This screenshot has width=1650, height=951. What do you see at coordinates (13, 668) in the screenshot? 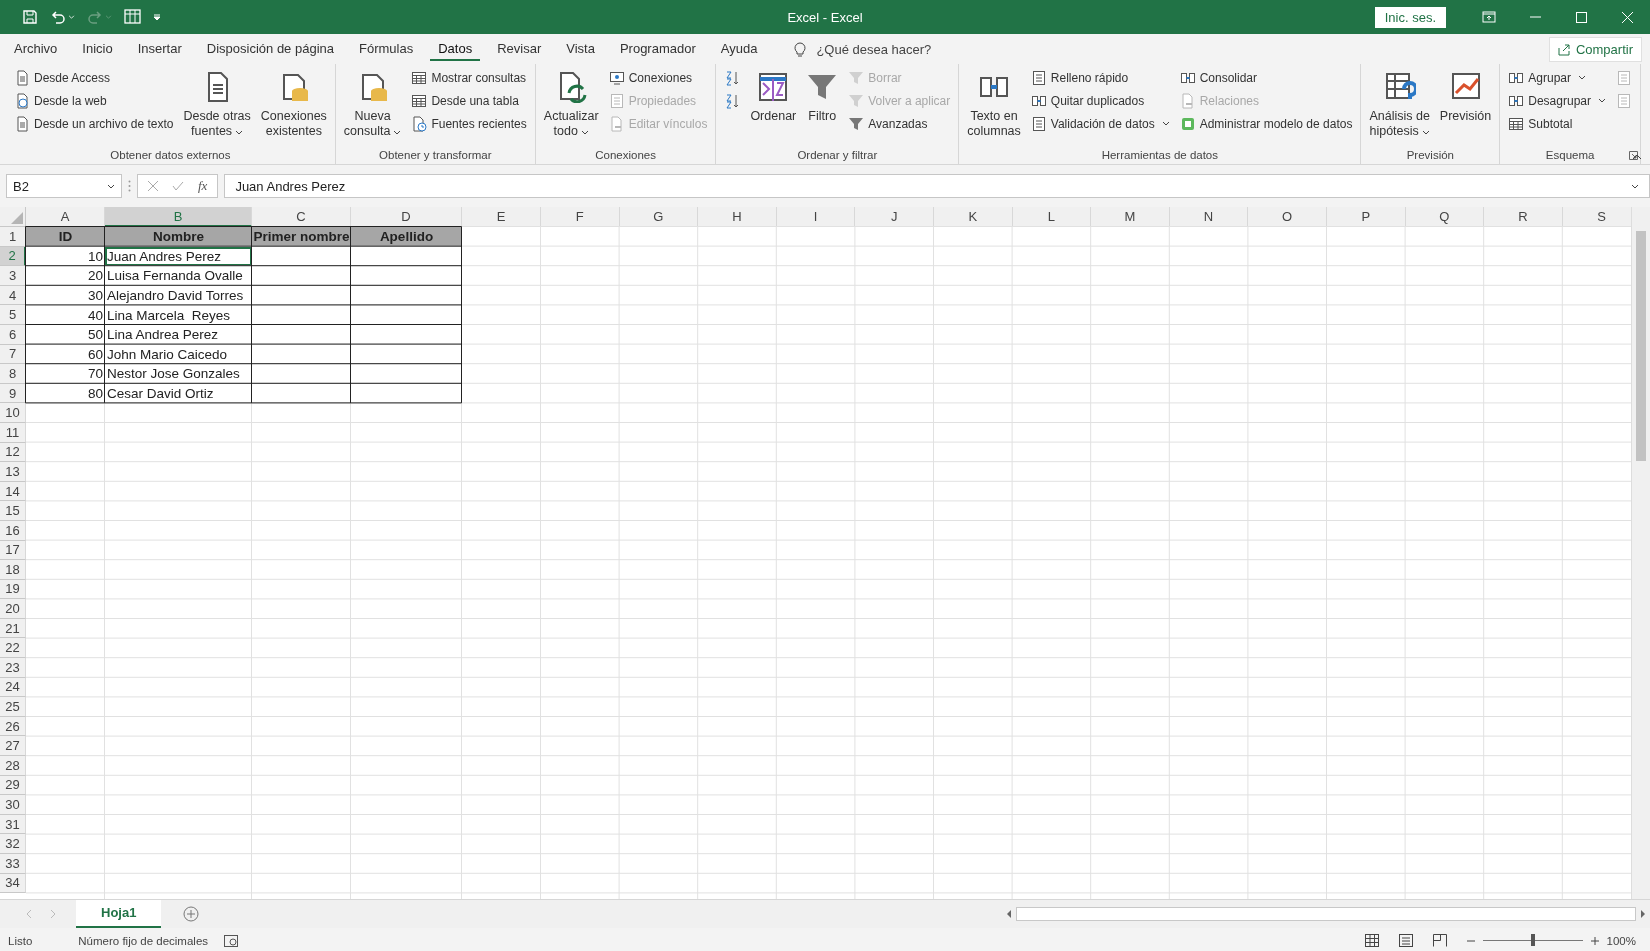
I see `row-header: 23` at bounding box center [13, 668].